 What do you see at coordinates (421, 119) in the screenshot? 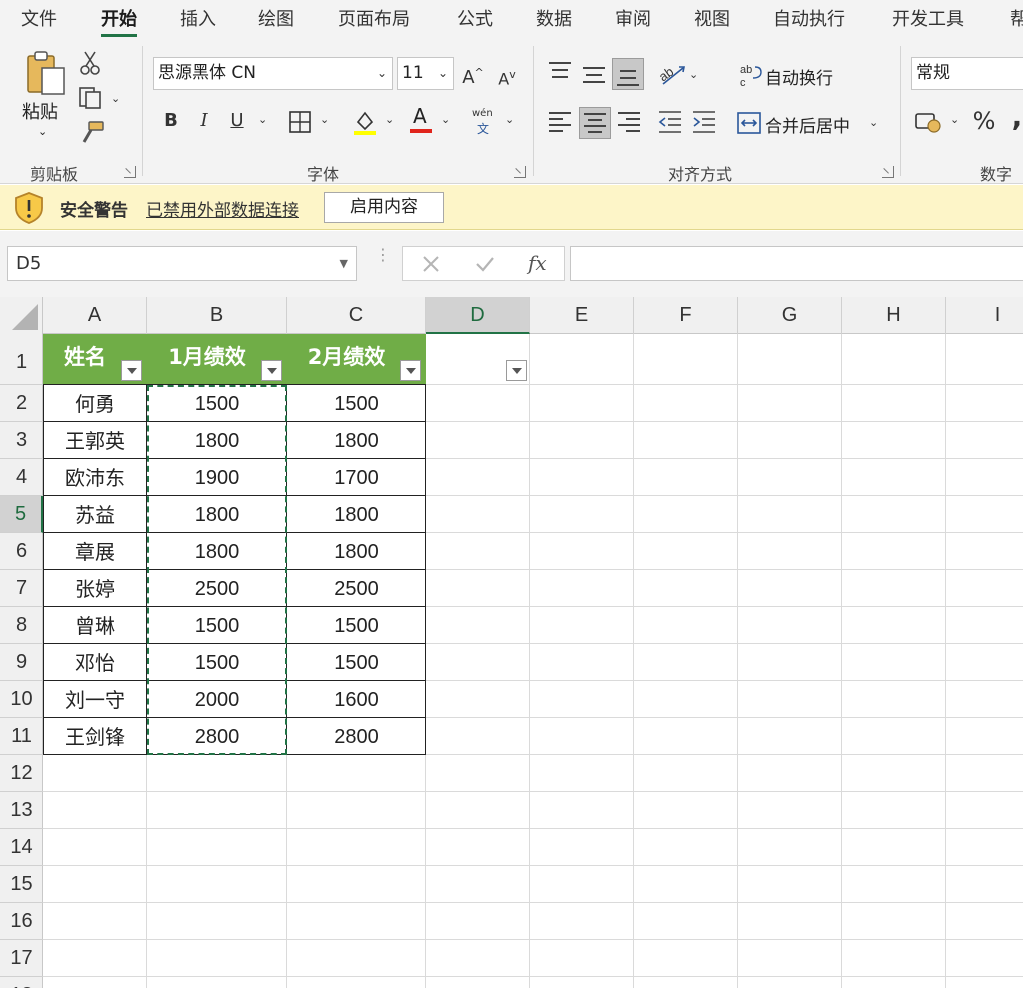
I see `font-color-icon: A` at bounding box center [421, 119].